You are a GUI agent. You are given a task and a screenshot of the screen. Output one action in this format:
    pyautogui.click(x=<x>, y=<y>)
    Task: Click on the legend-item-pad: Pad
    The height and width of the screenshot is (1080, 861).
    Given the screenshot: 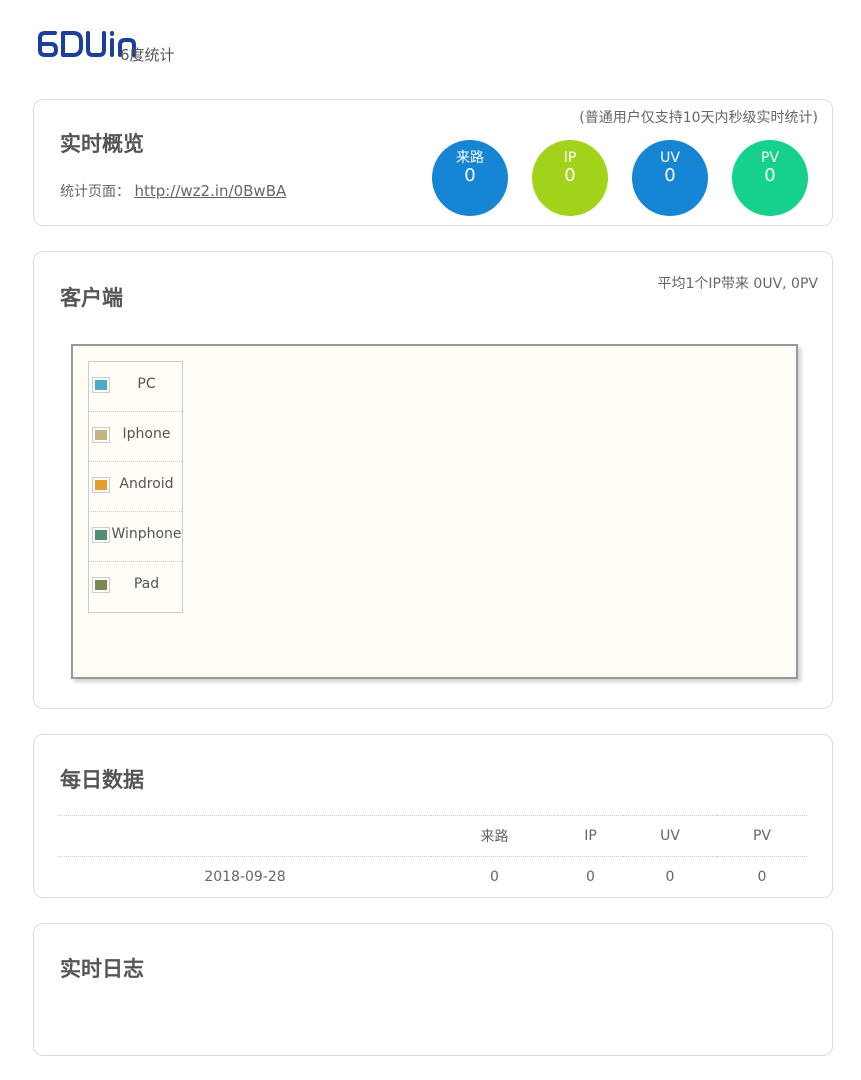 What is the action you would take?
    pyautogui.click(x=135, y=587)
    